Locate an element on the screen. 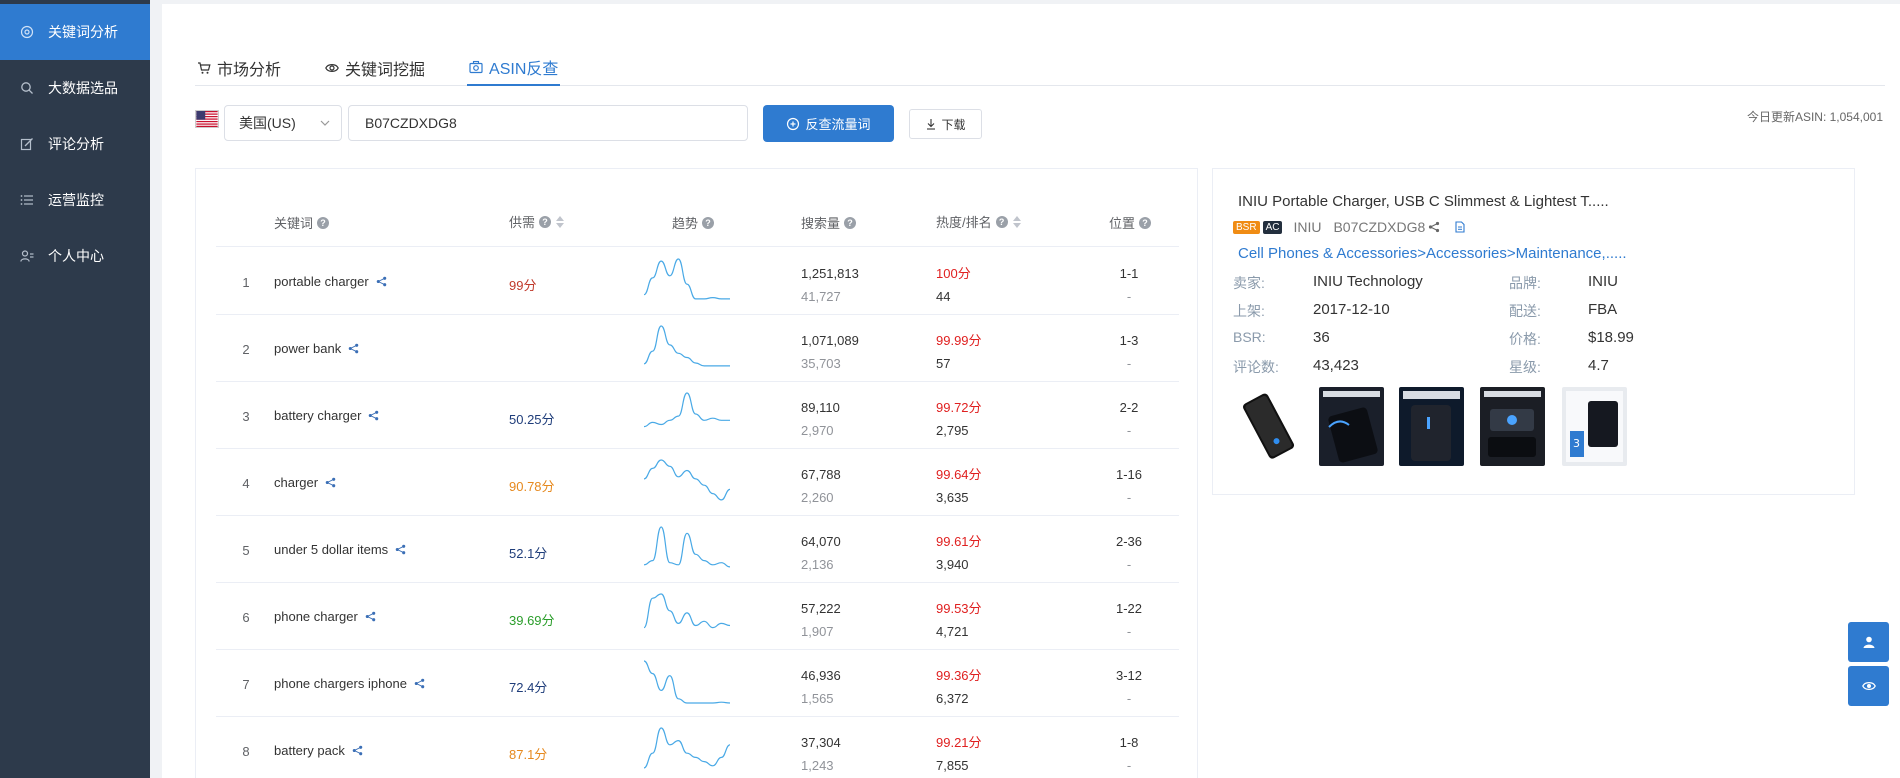 The height and width of the screenshot is (778, 1900). tab-keyword-mining: 关键词挖掘 is located at coordinates (375, 68).